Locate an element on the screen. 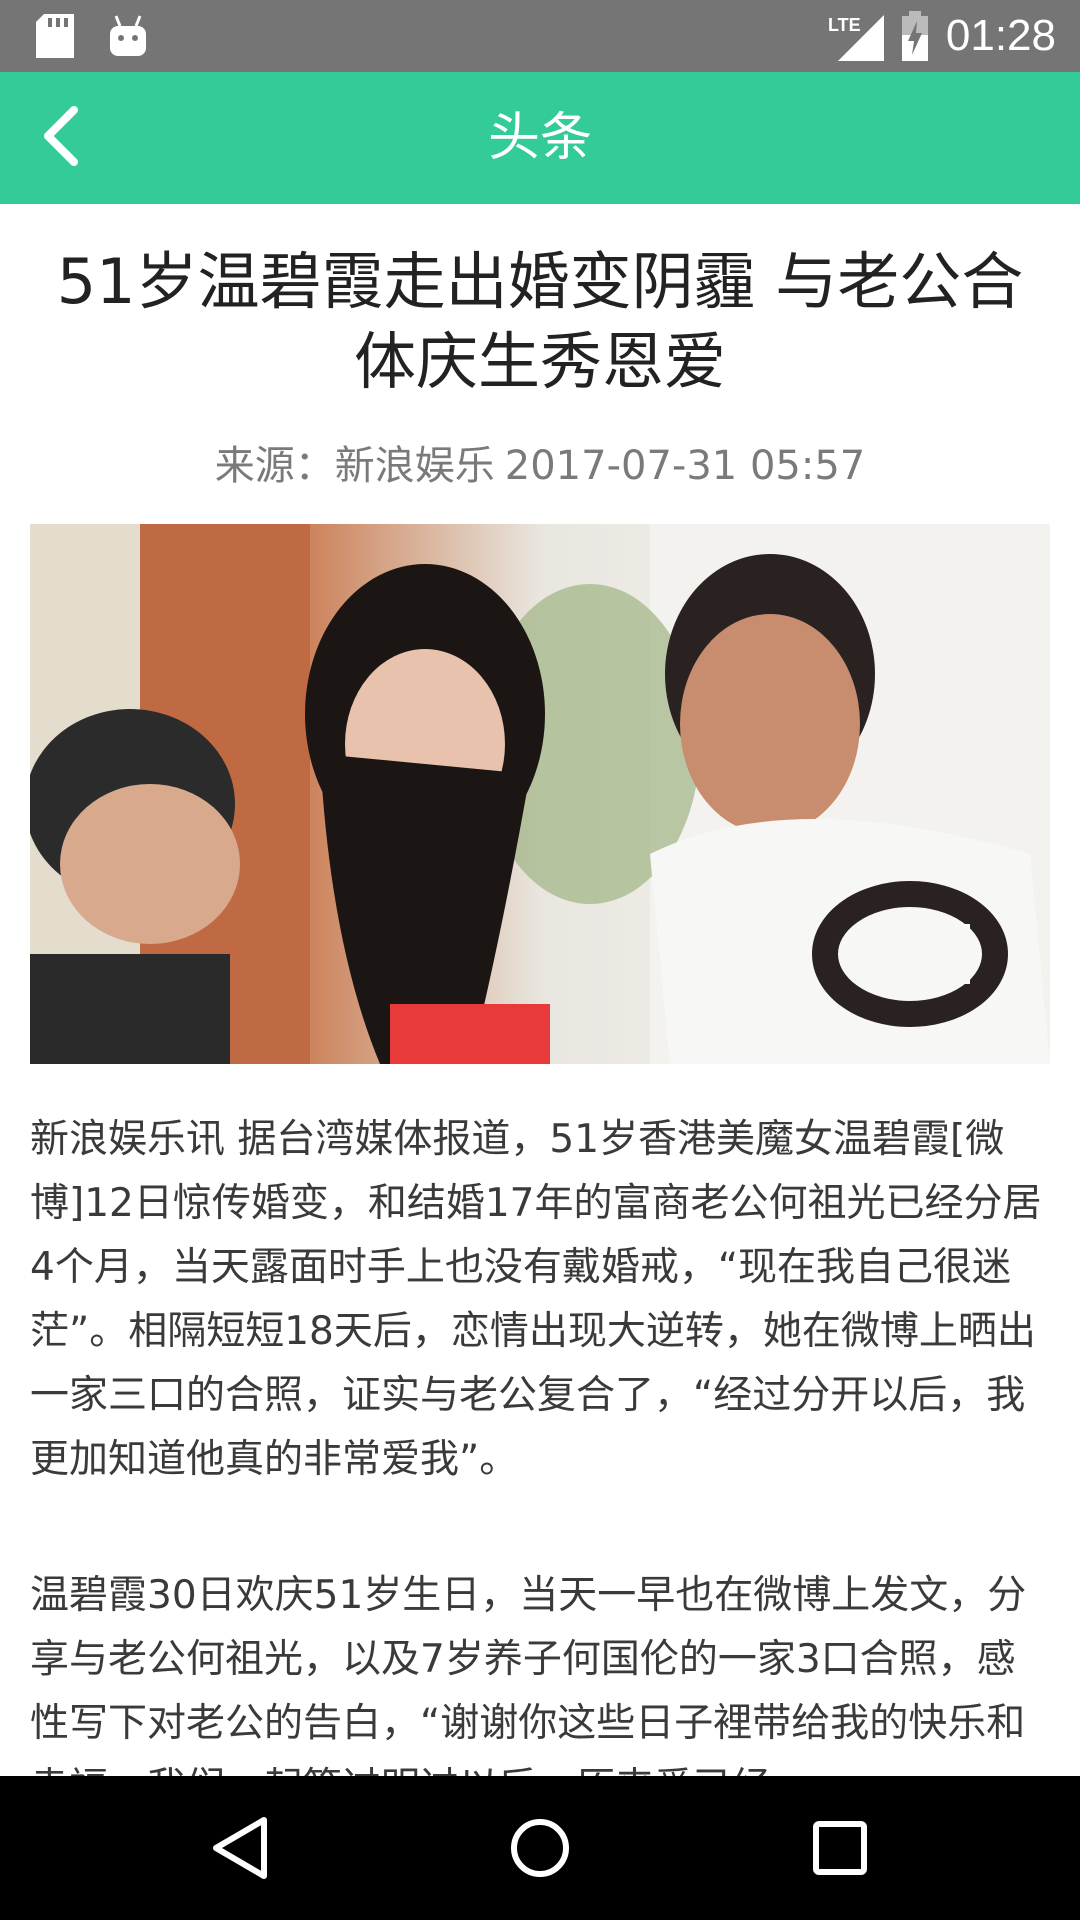 This screenshot has width=1080, height=1920. status-bar: LTE 01:28 is located at coordinates (540, 36).